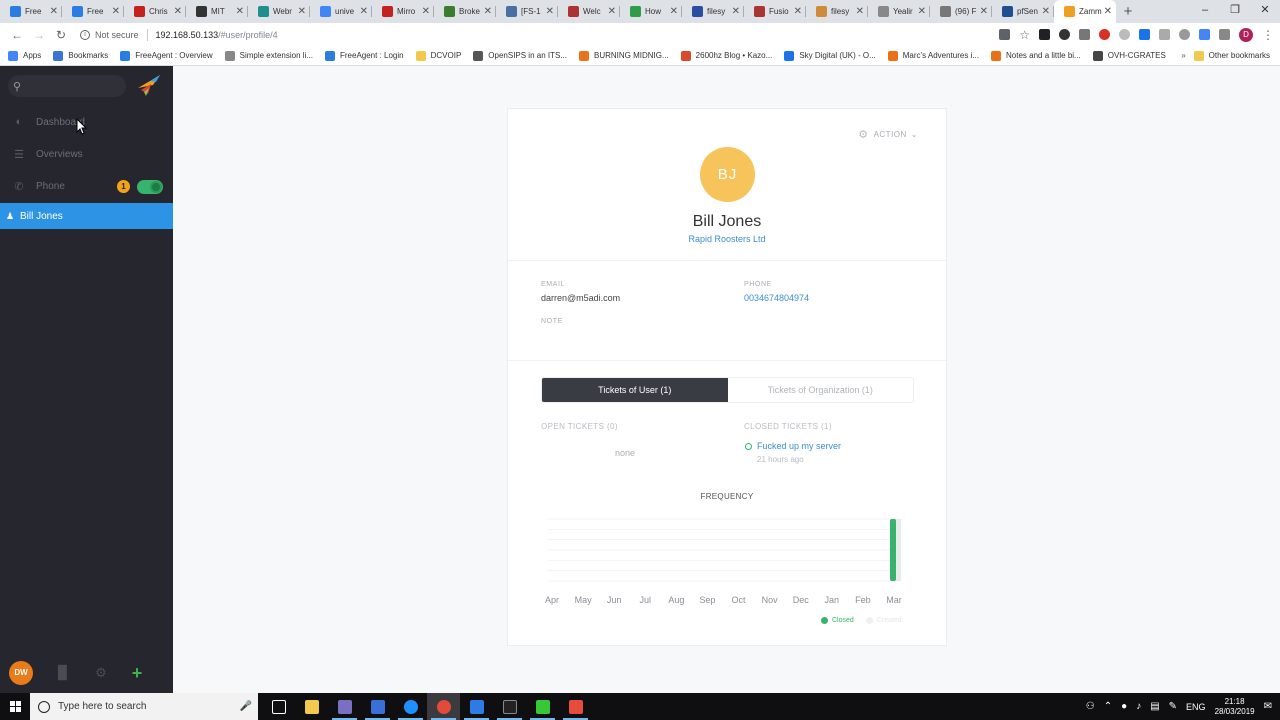  What do you see at coordinates (1235, 707) in the screenshot?
I see `clock: 21:18 28/03/2019` at bounding box center [1235, 707].